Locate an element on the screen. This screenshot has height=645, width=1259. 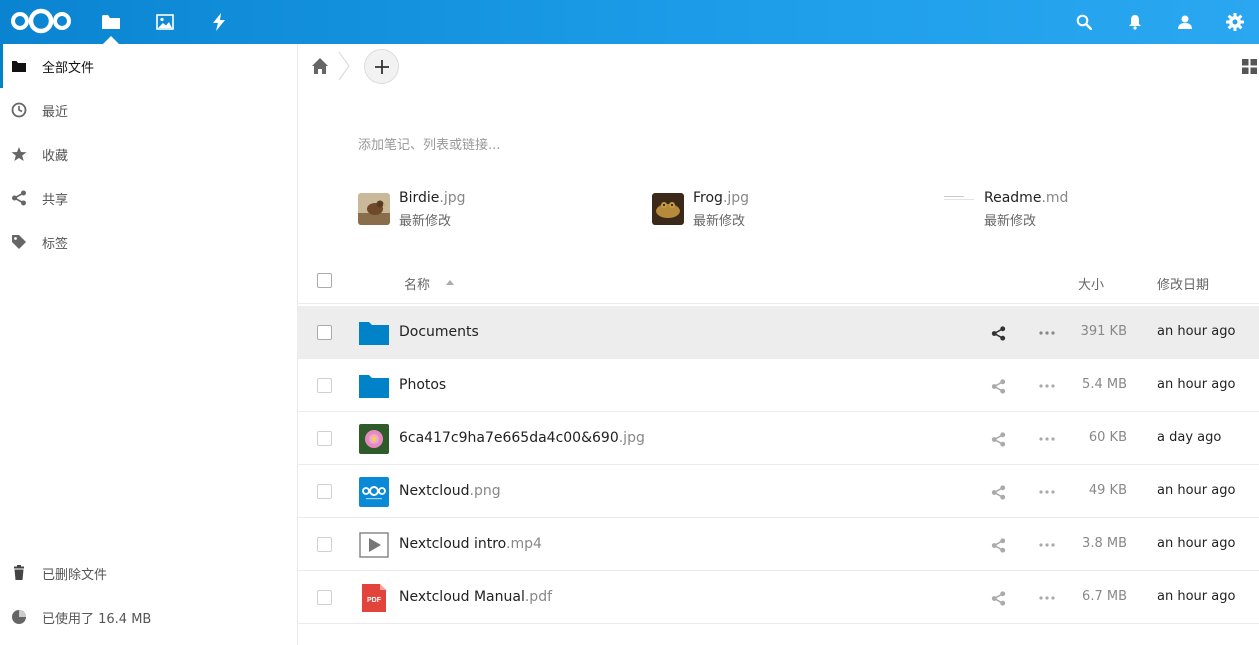
breadcrumb-separator-icon is located at coordinates (344, 66).